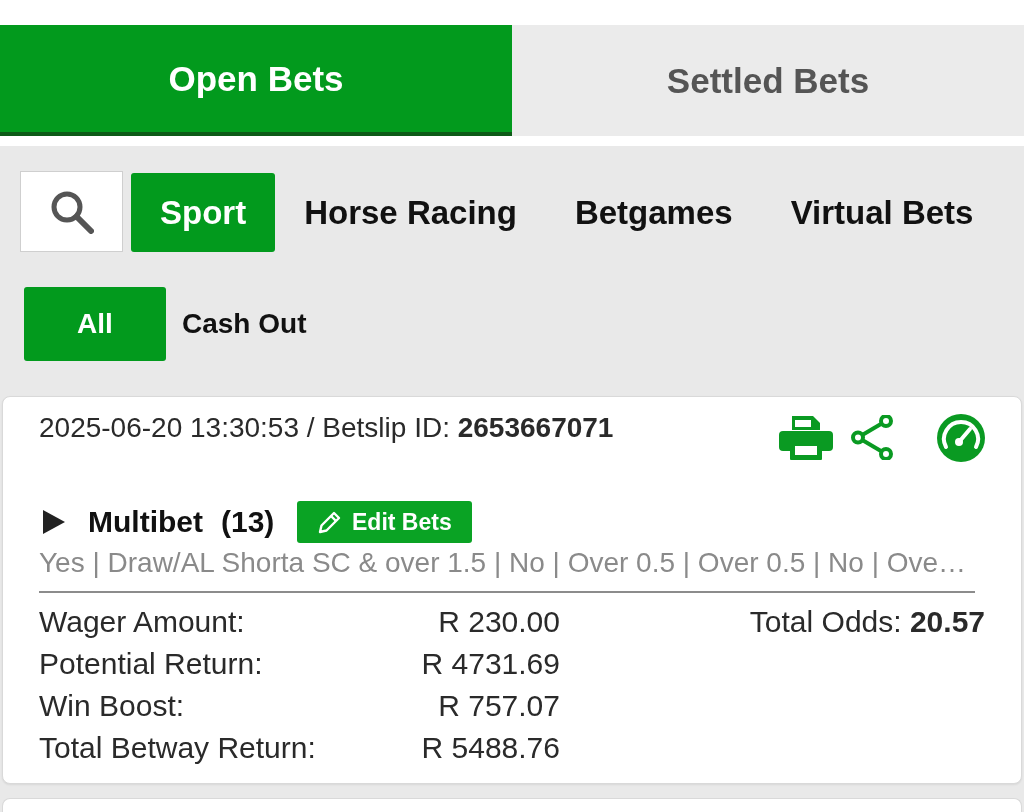 This screenshot has height=812, width=1024. Describe the element at coordinates (244, 324) in the screenshot. I see `filter-tab: Cash Out` at that location.